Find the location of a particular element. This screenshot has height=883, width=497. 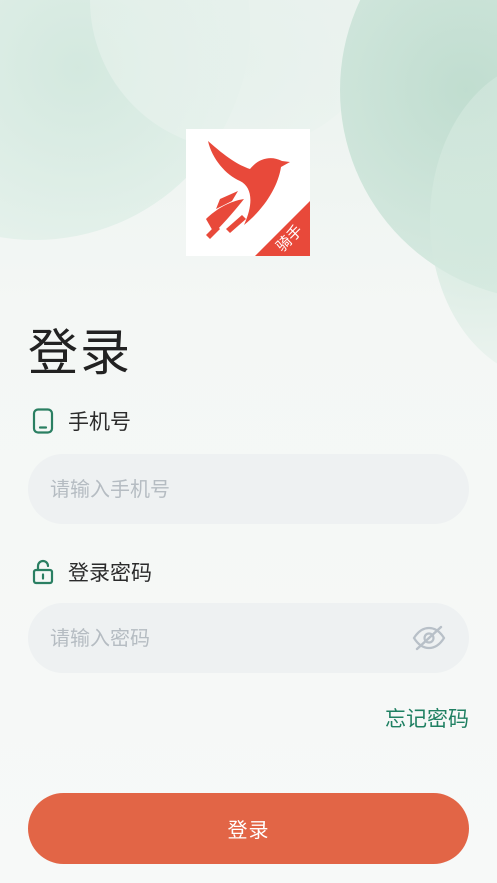

phone-input-container is located at coordinates (248, 489).